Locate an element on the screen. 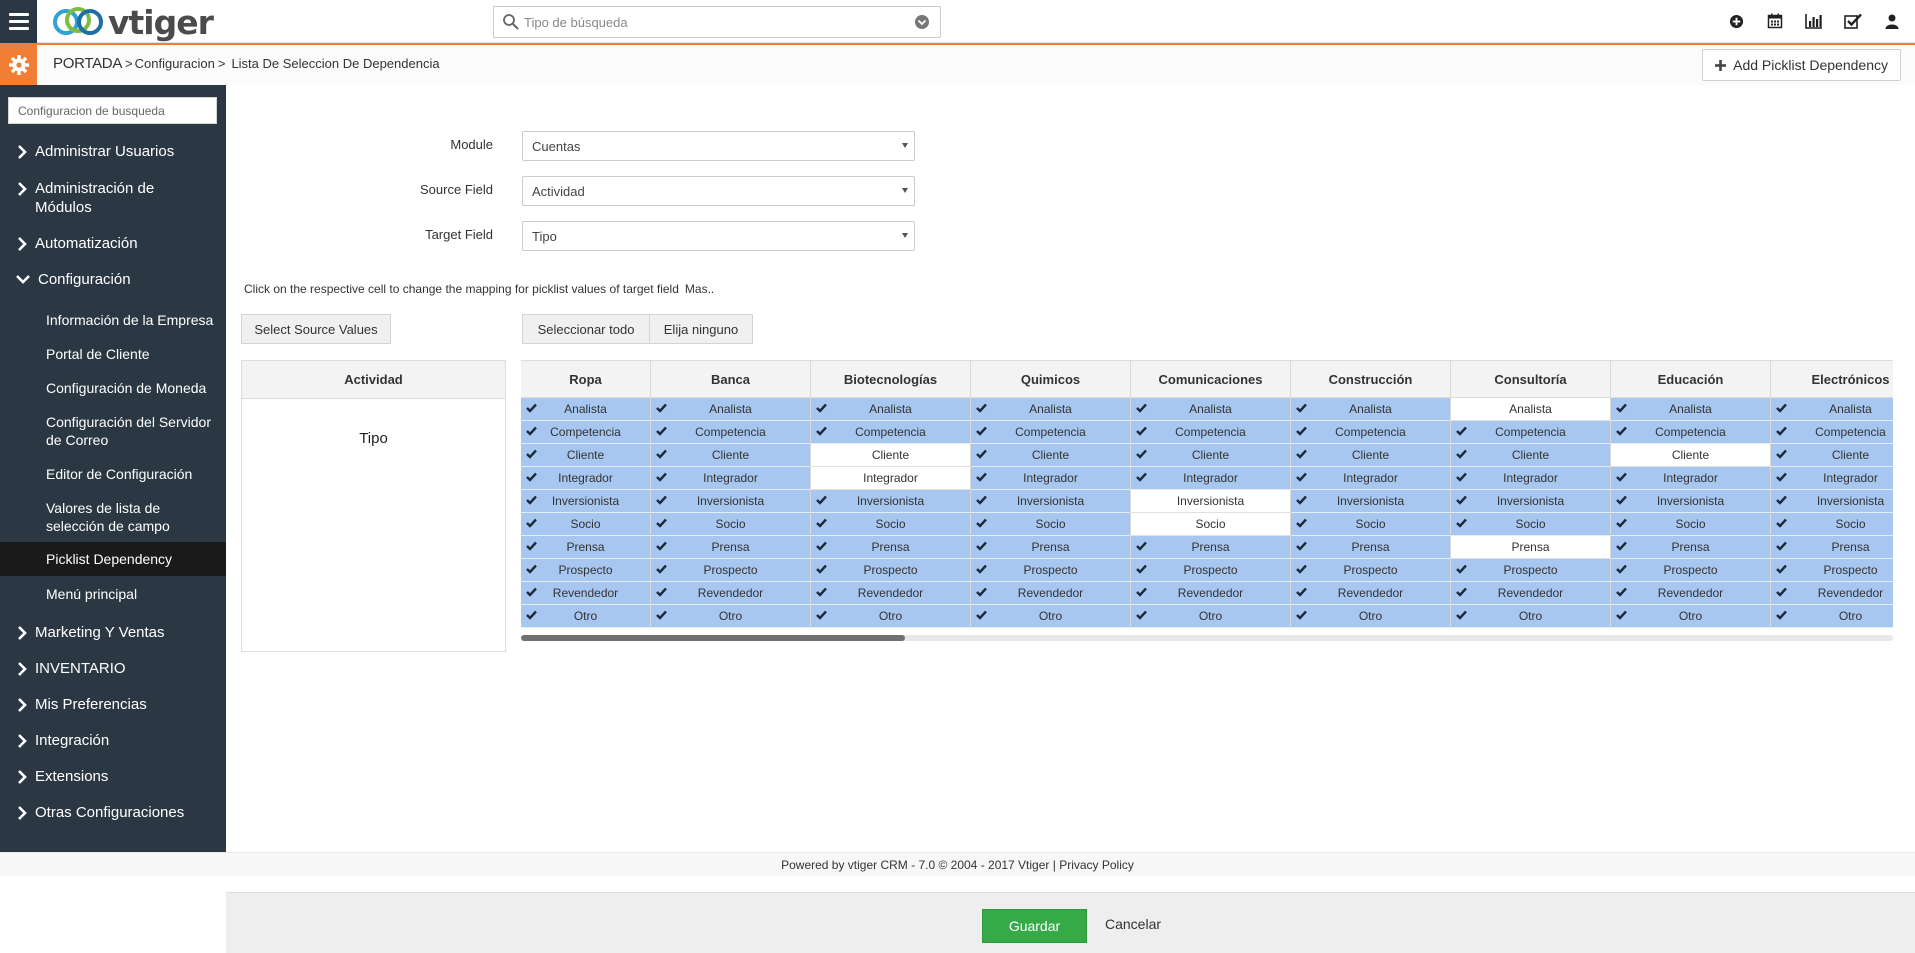 This screenshot has width=1915, height=953. global-search is located at coordinates (717, 22).